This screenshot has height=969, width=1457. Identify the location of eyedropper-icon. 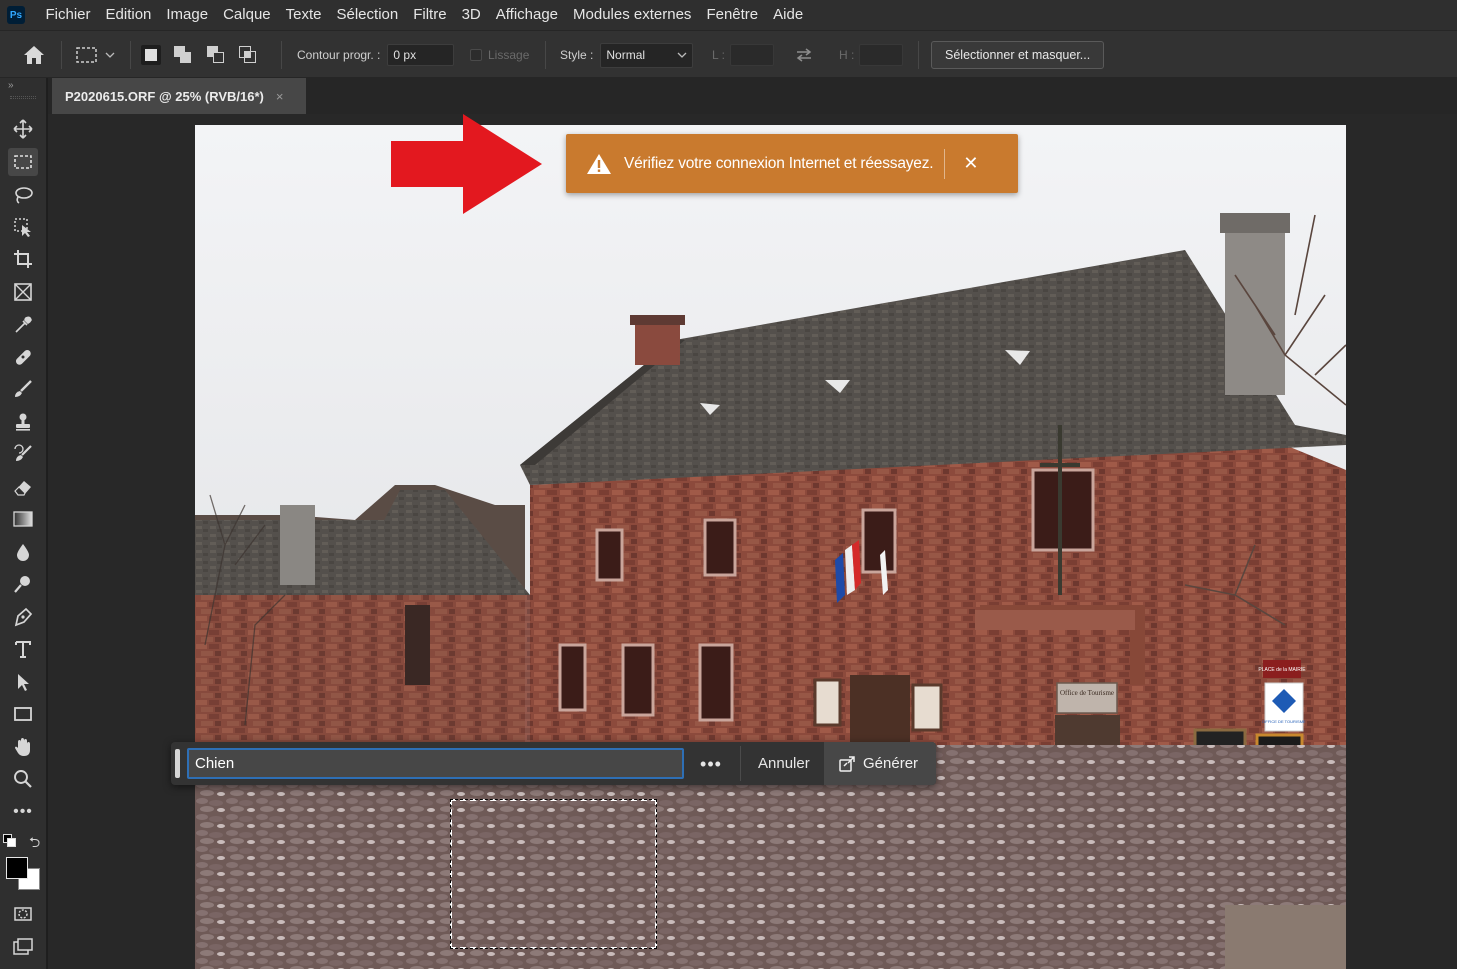
(23, 324).